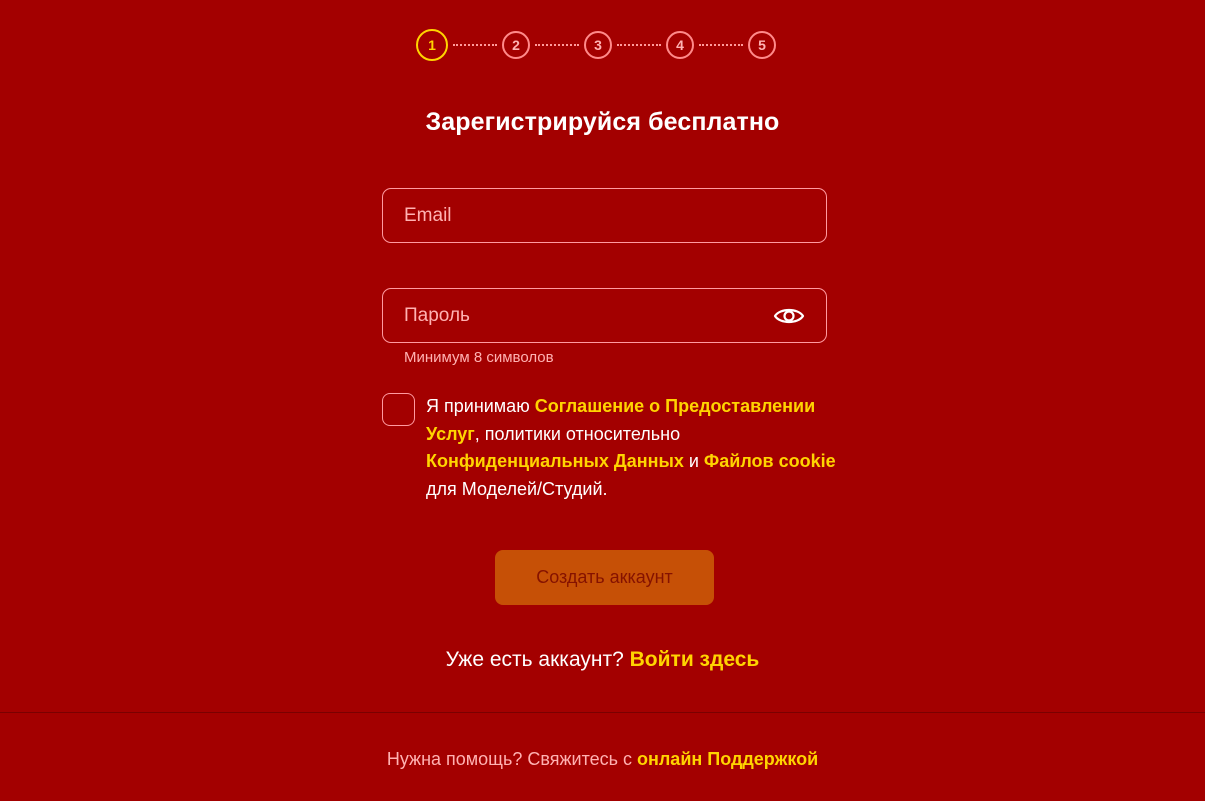 Image resolution: width=1205 pixels, height=801 pixels. I want to click on email-input, so click(604, 215).